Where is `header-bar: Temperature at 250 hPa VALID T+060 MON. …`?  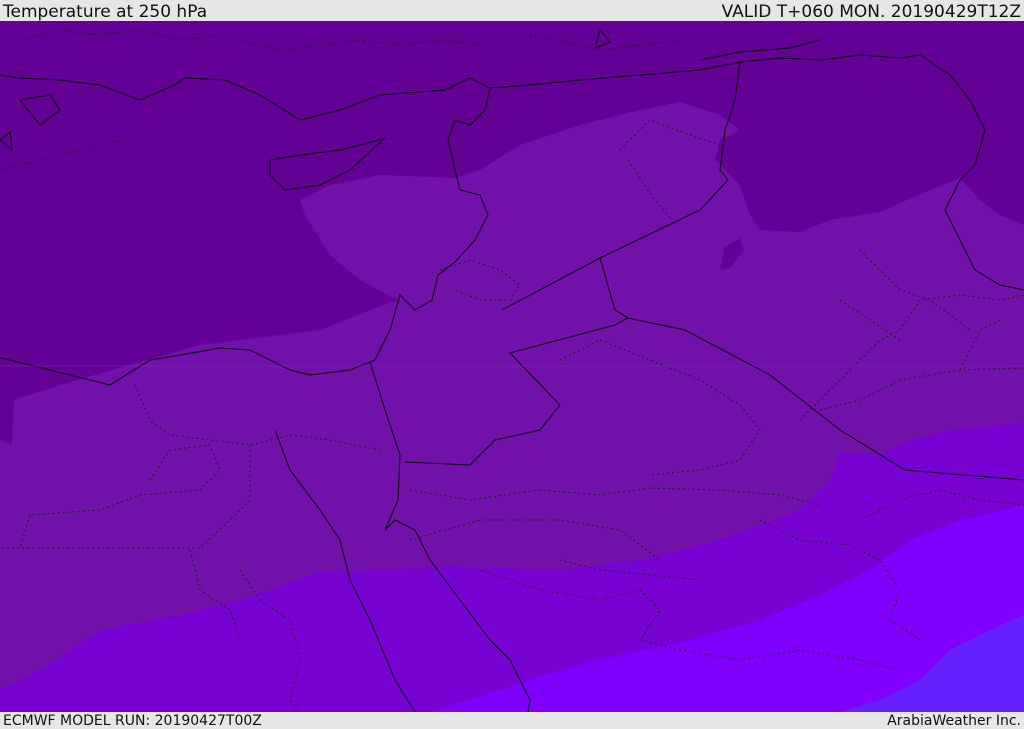 header-bar: Temperature at 250 hPa VALID T+060 MON. … is located at coordinates (512, 11).